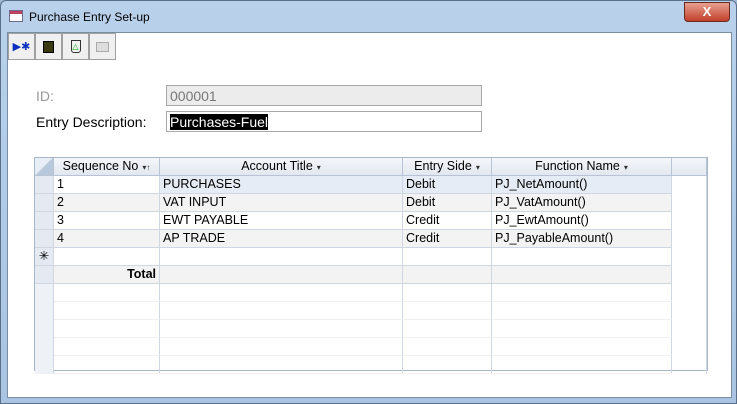 The image size is (737, 404). I want to click on save-icon, so click(48, 46).